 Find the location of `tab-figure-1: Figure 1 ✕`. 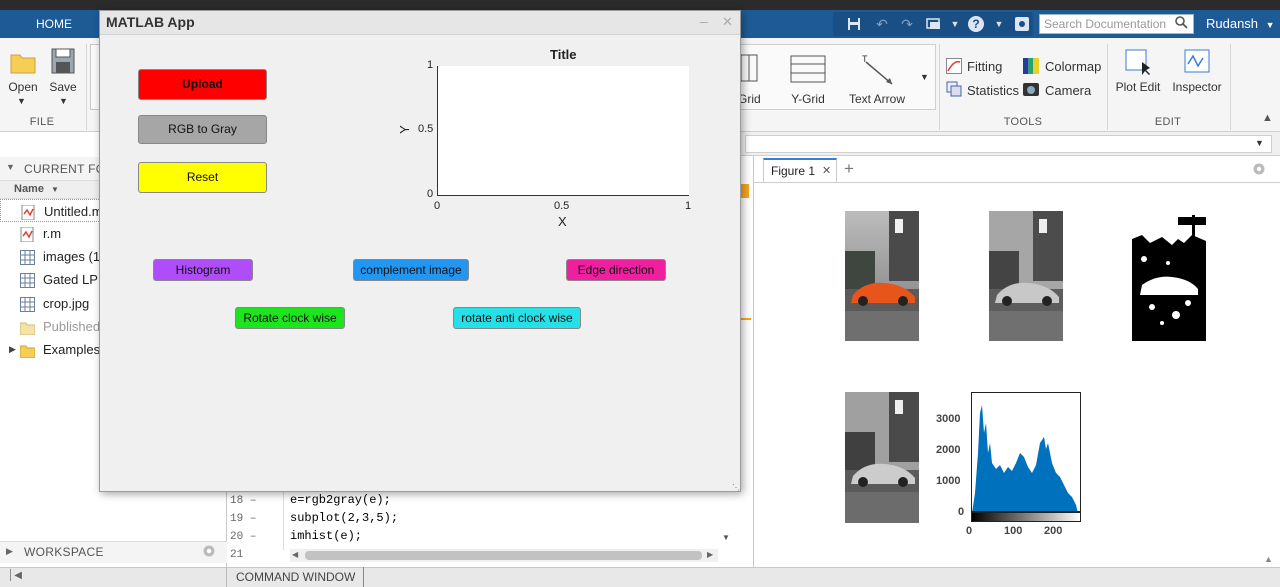

tab-figure-1: Figure 1 ✕ is located at coordinates (800, 170).